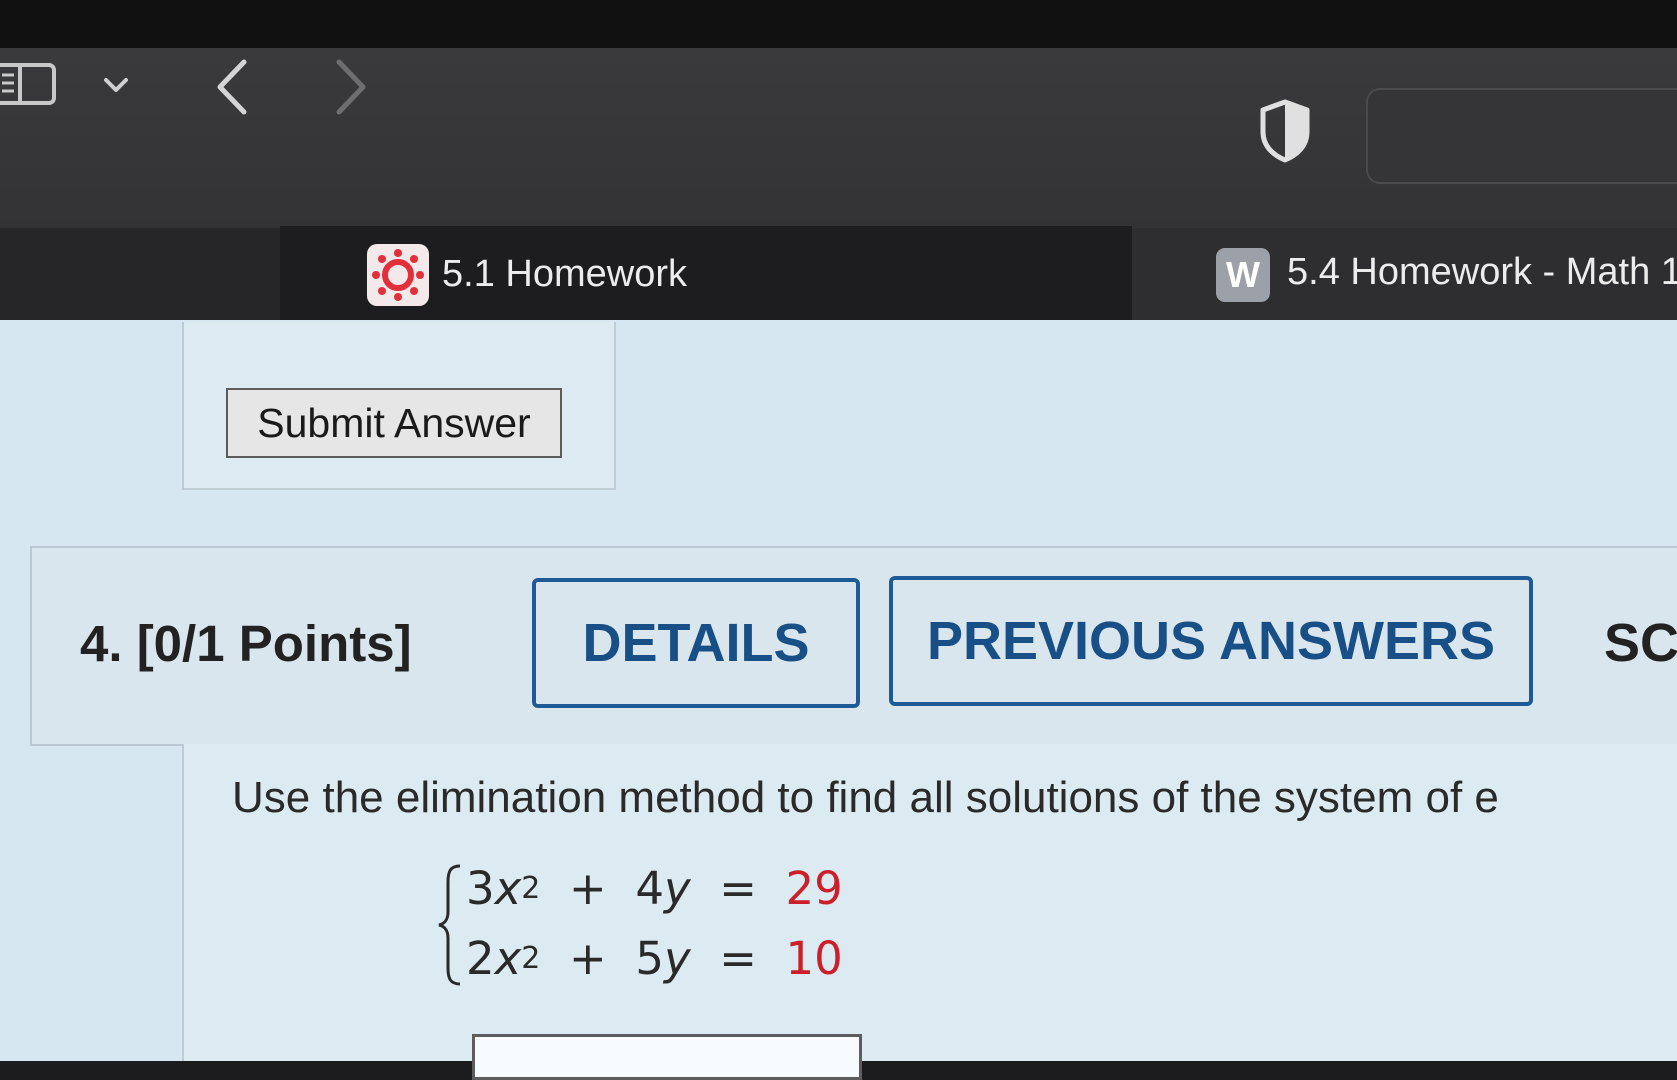 The height and width of the screenshot is (1080, 1677). I want to click on address-bar, so click(1521, 136).